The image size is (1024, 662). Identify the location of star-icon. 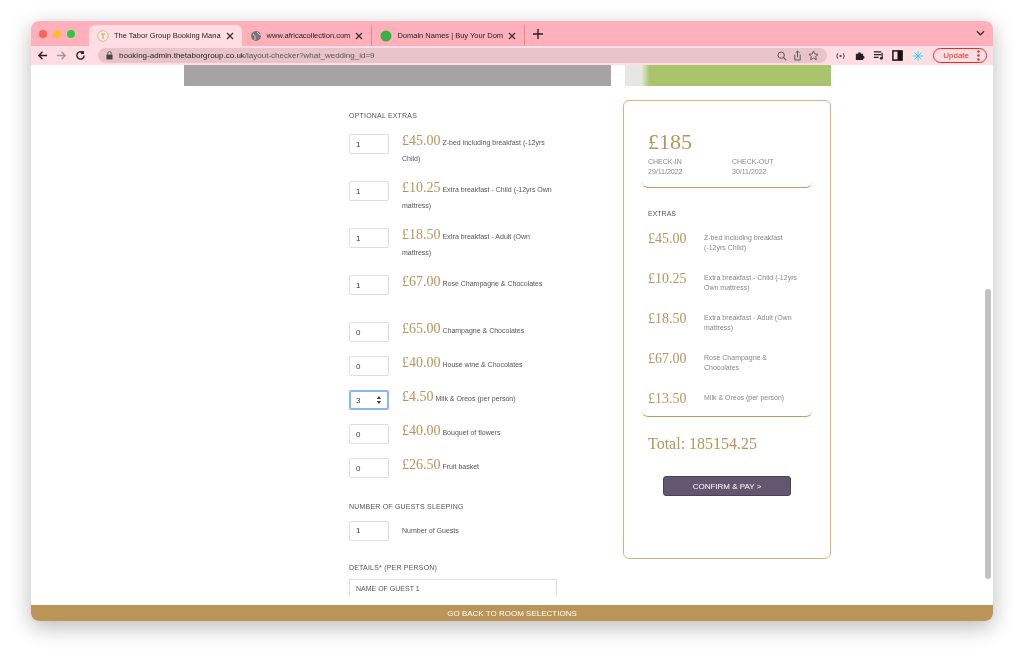
(814, 55).